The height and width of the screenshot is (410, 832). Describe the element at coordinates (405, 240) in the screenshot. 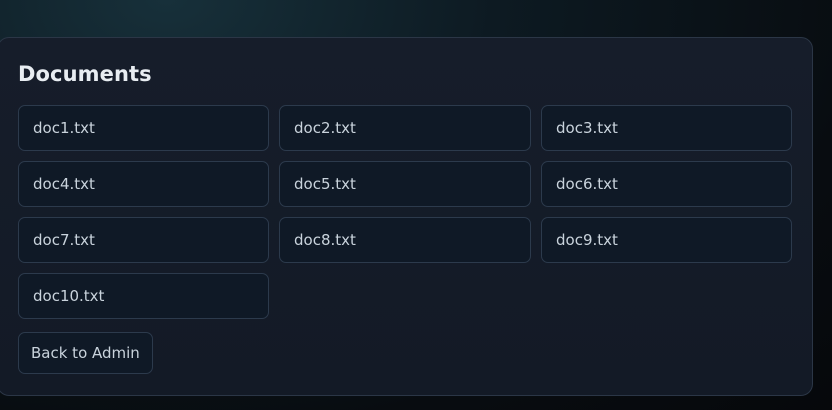

I see `document-item: doc8.txt` at that location.